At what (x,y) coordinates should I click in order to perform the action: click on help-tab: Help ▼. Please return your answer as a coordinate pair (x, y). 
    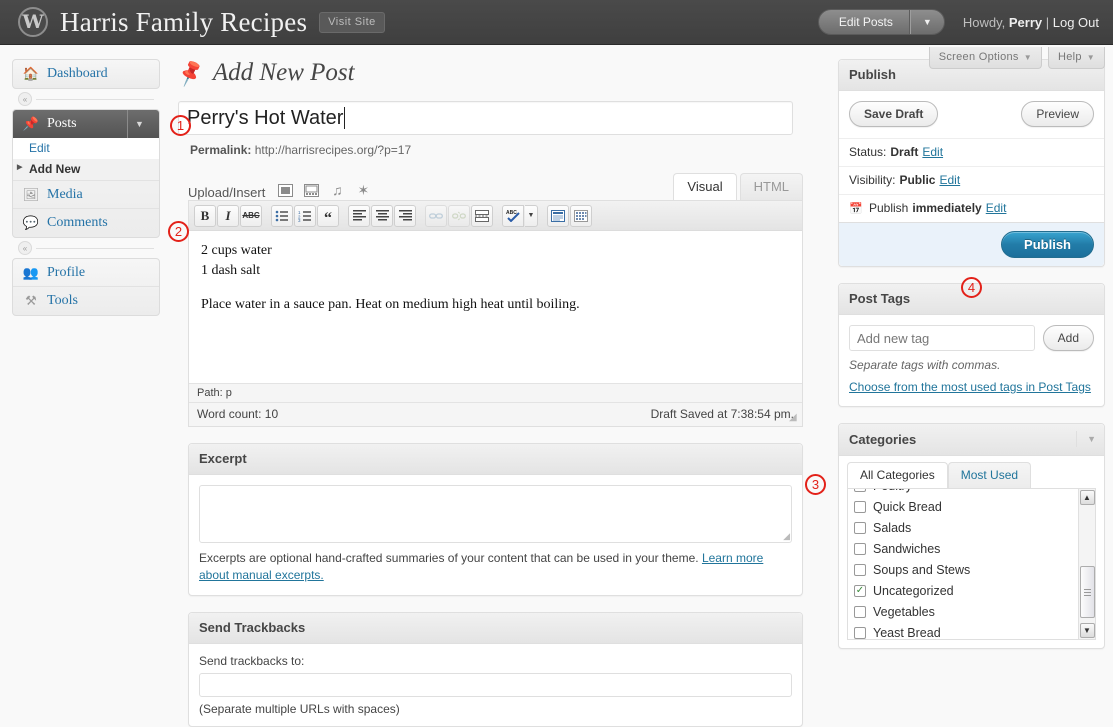
    Looking at the image, I should click on (1076, 58).